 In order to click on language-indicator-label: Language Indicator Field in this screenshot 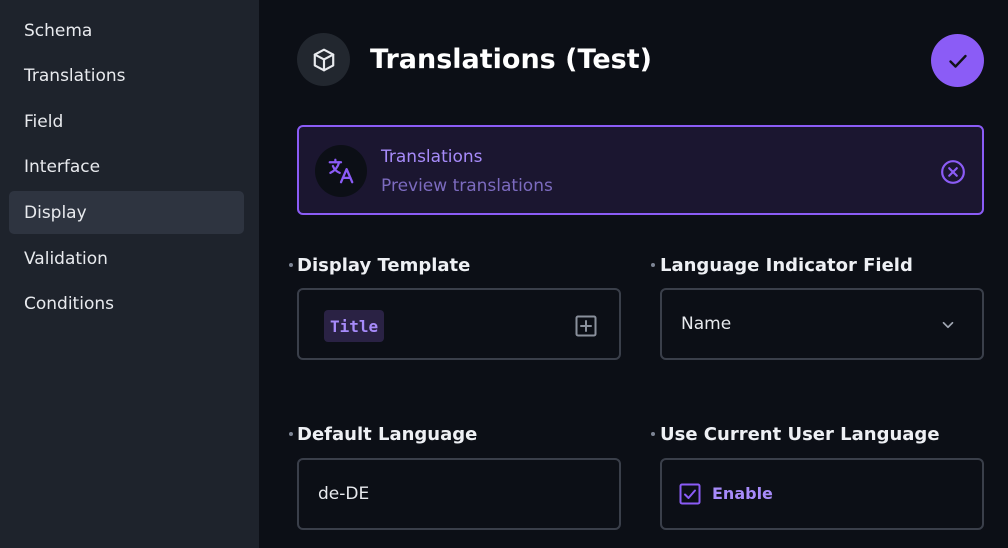, I will do `click(786, 265)`.